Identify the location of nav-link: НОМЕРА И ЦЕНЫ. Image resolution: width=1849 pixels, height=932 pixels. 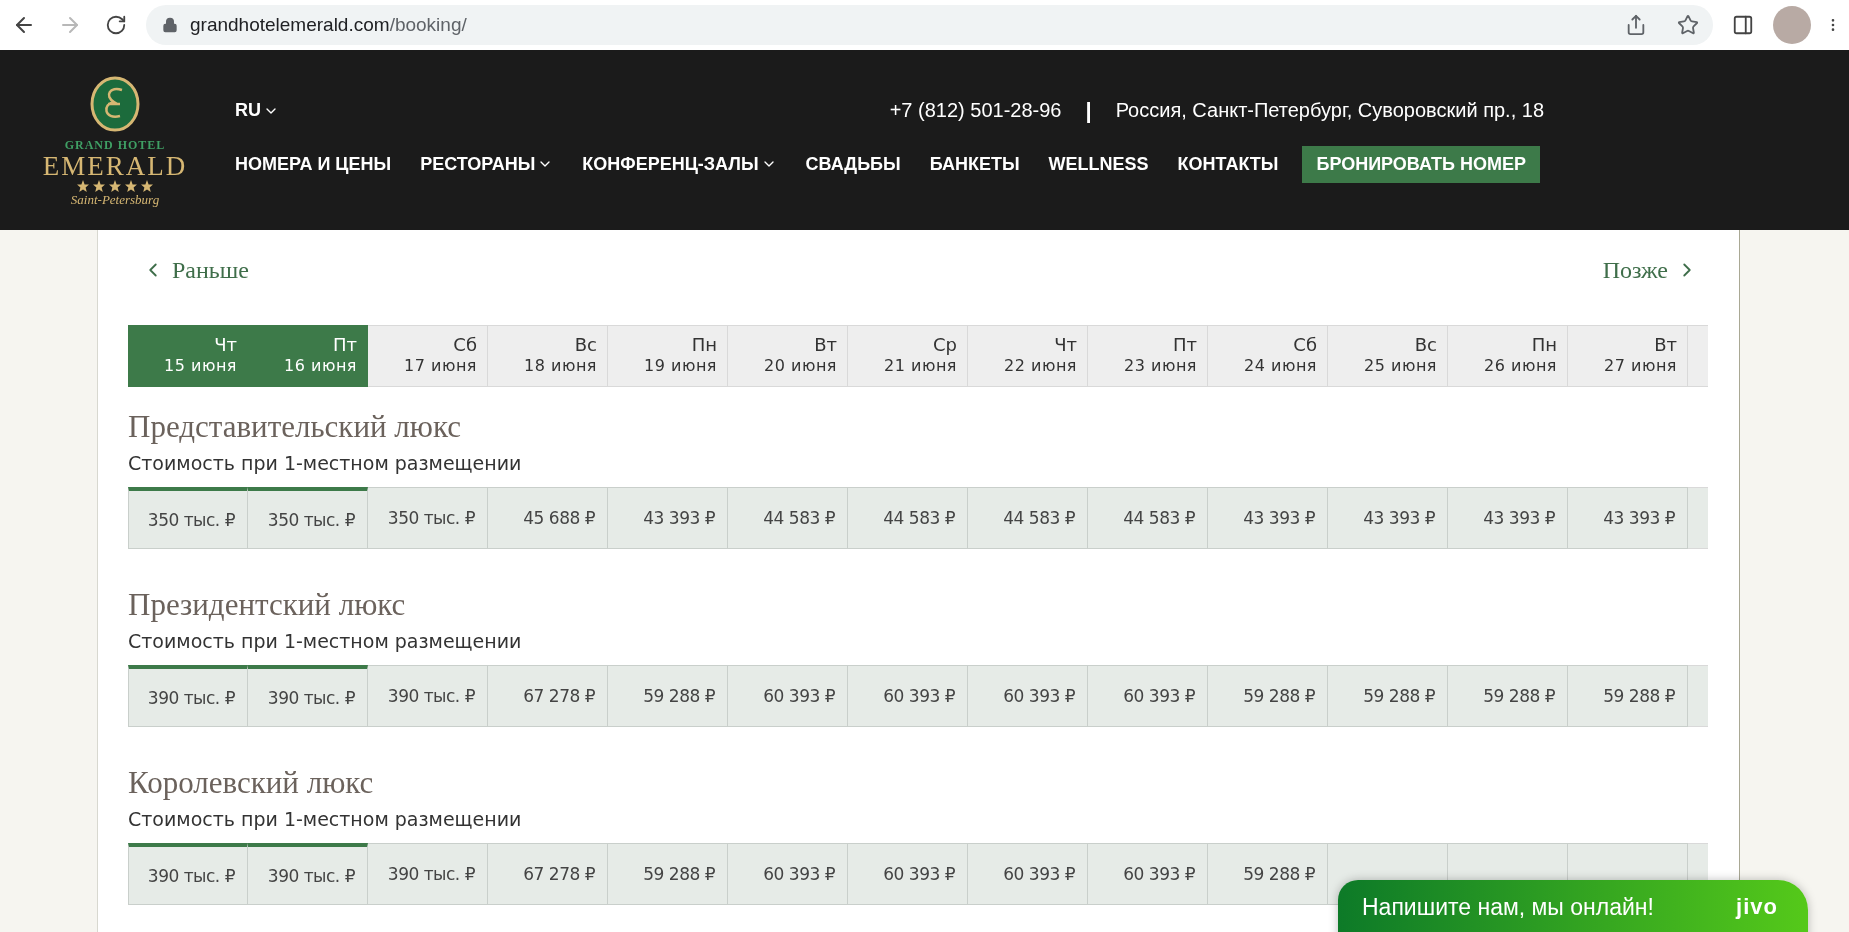
(313, 164).